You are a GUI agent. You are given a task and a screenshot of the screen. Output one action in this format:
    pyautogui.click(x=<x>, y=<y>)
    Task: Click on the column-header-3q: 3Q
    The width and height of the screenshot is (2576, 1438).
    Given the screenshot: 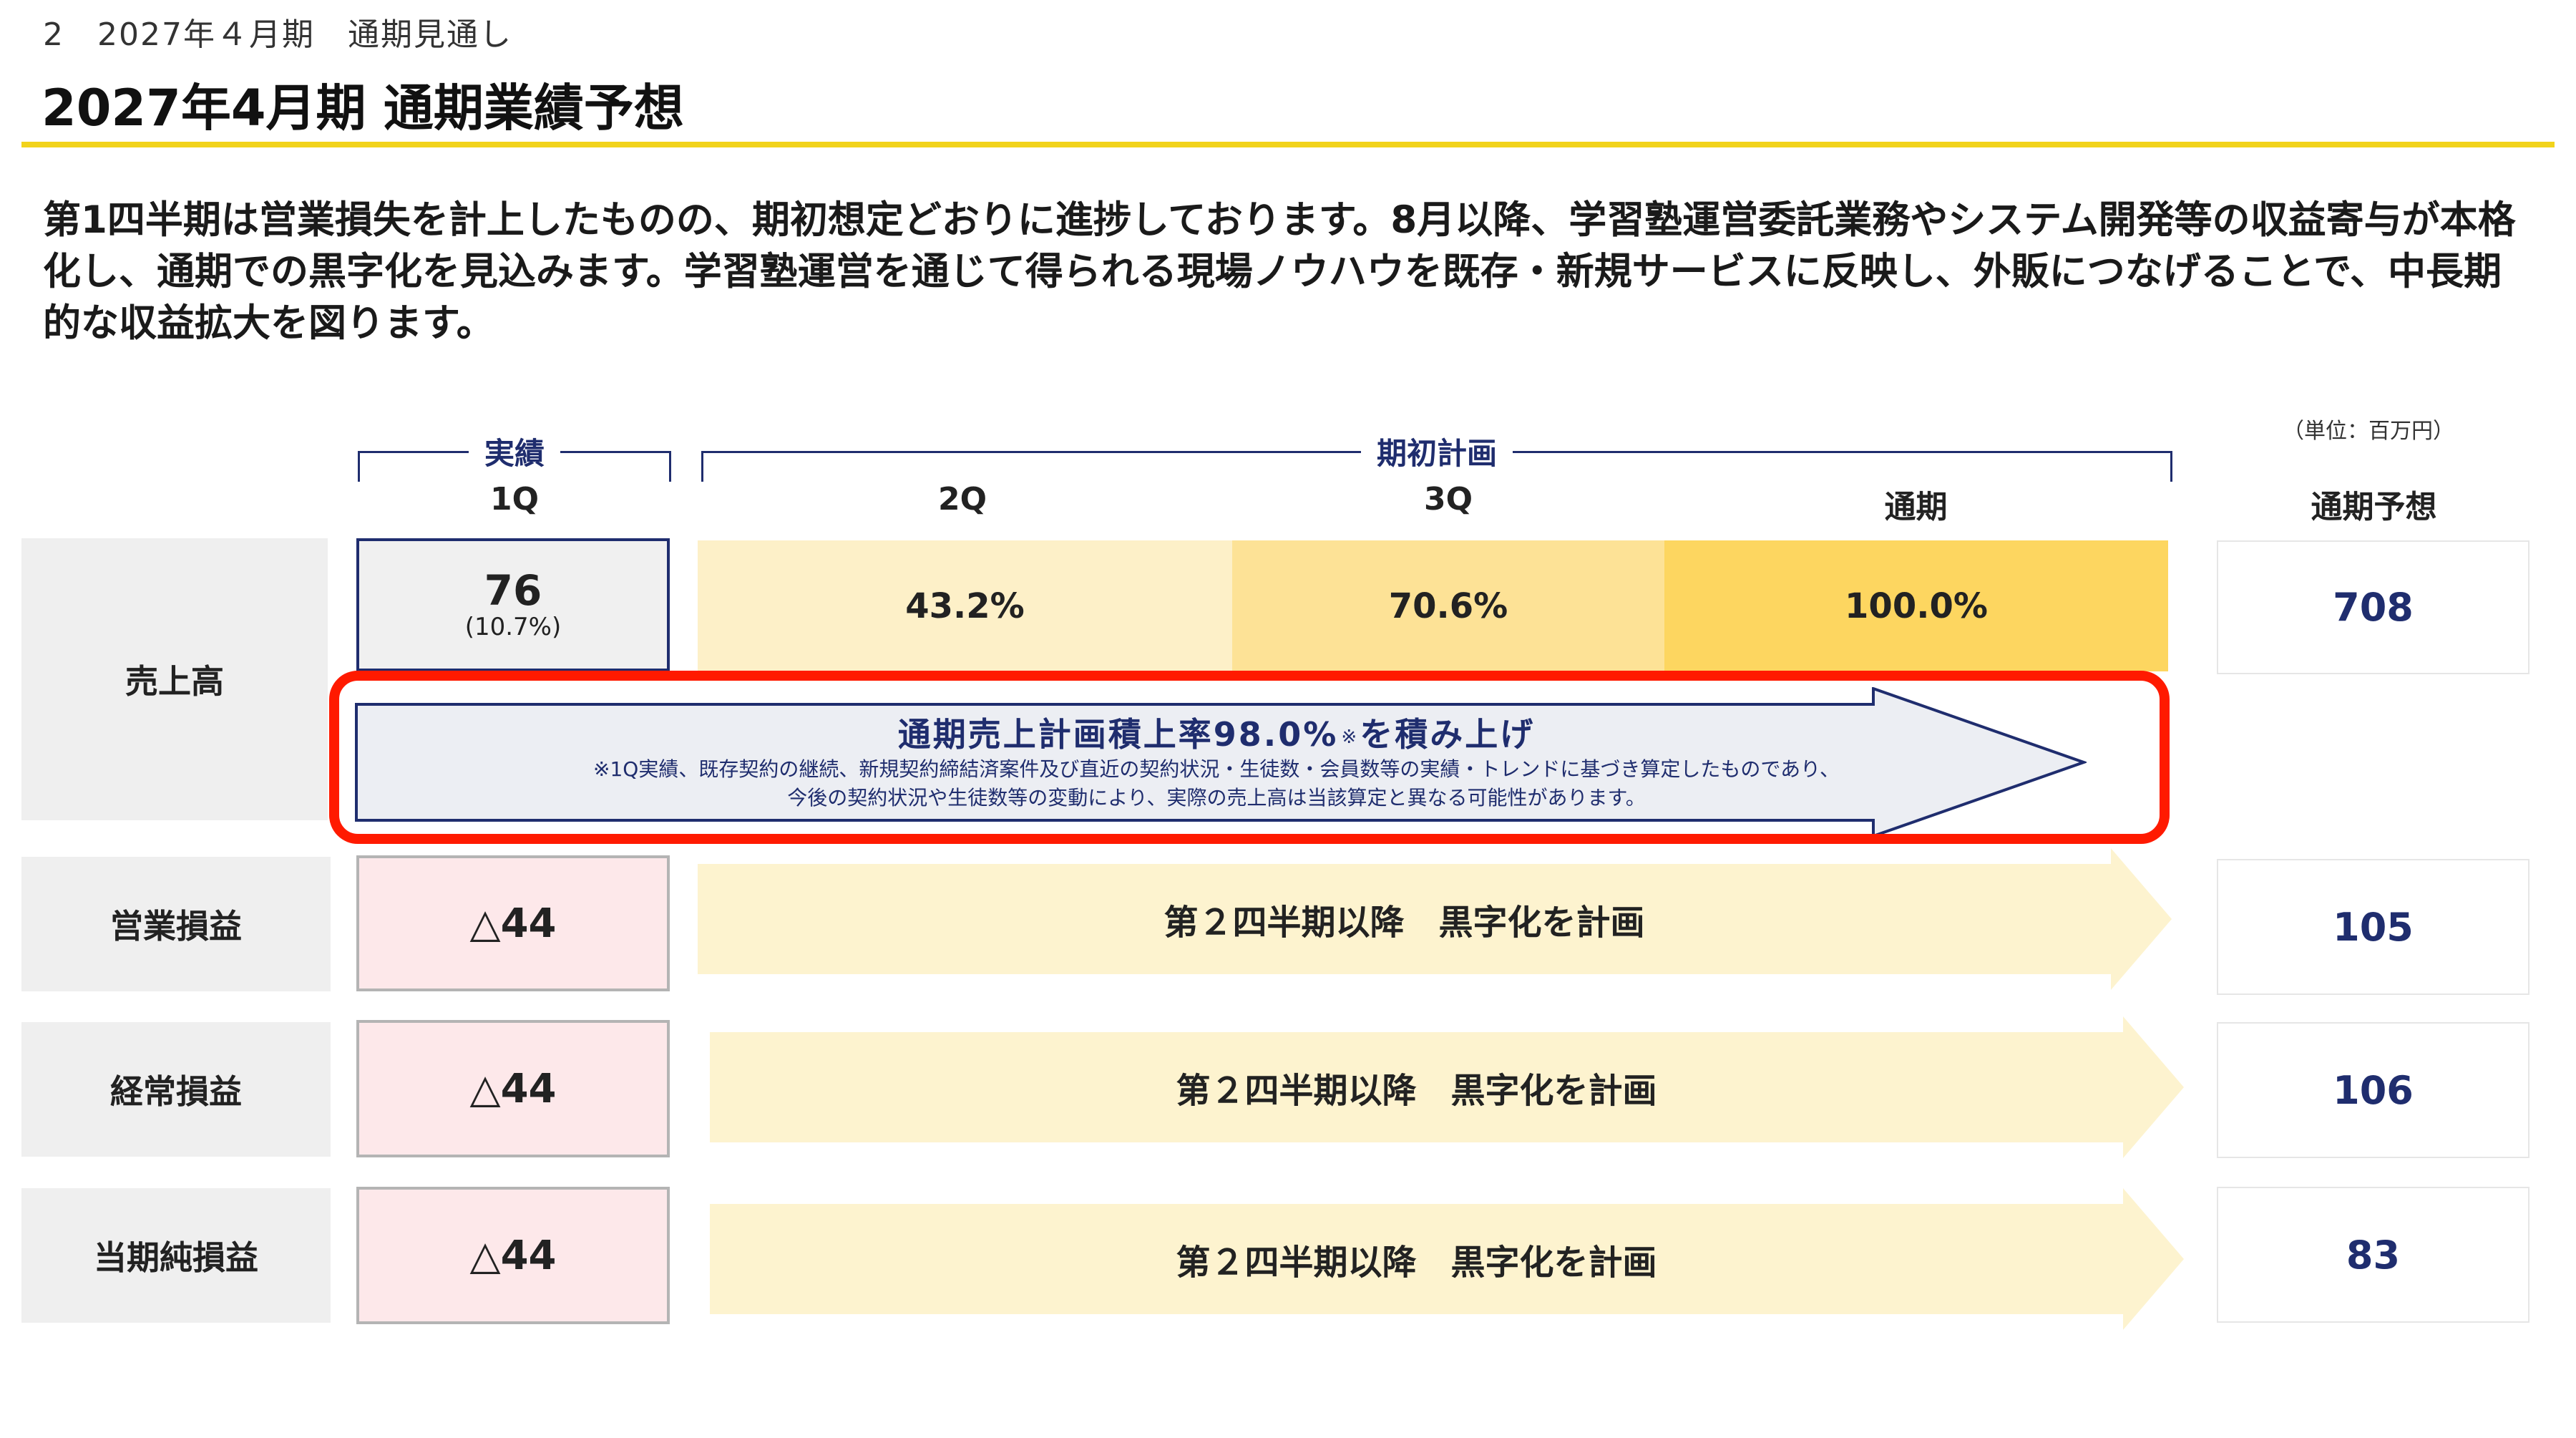 What is the action you would take?
    pyautogui.click(x=1448, y=499)
    